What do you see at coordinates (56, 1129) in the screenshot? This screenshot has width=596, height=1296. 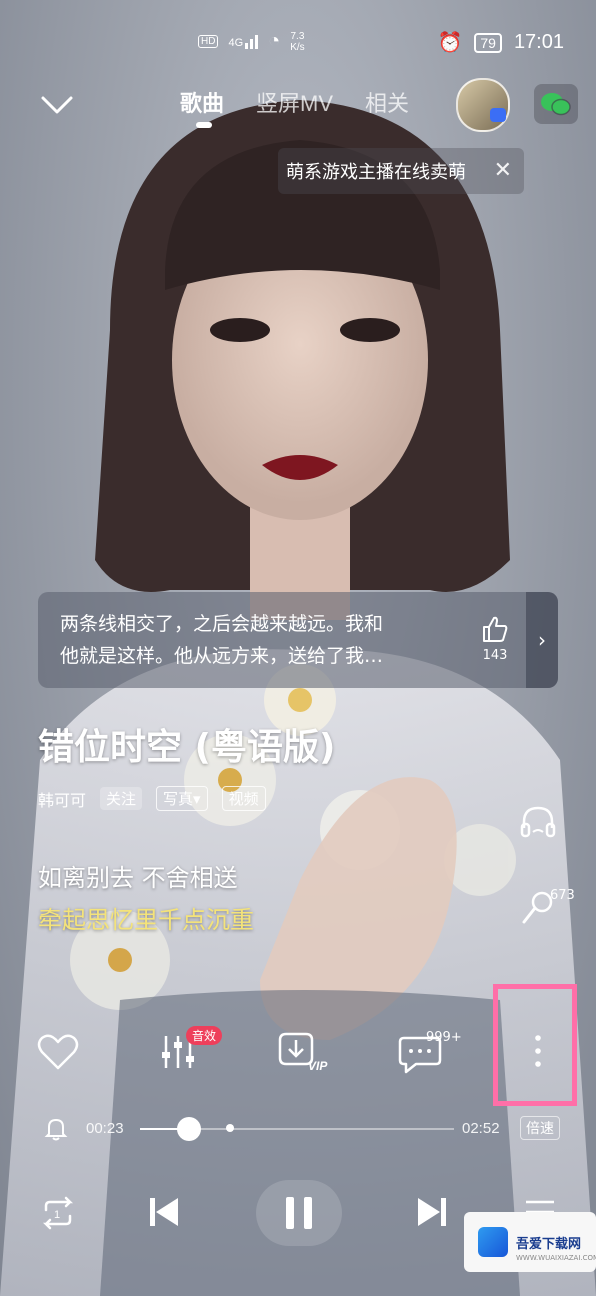 I see `bell-icon` at bounding box center [56, 1129].